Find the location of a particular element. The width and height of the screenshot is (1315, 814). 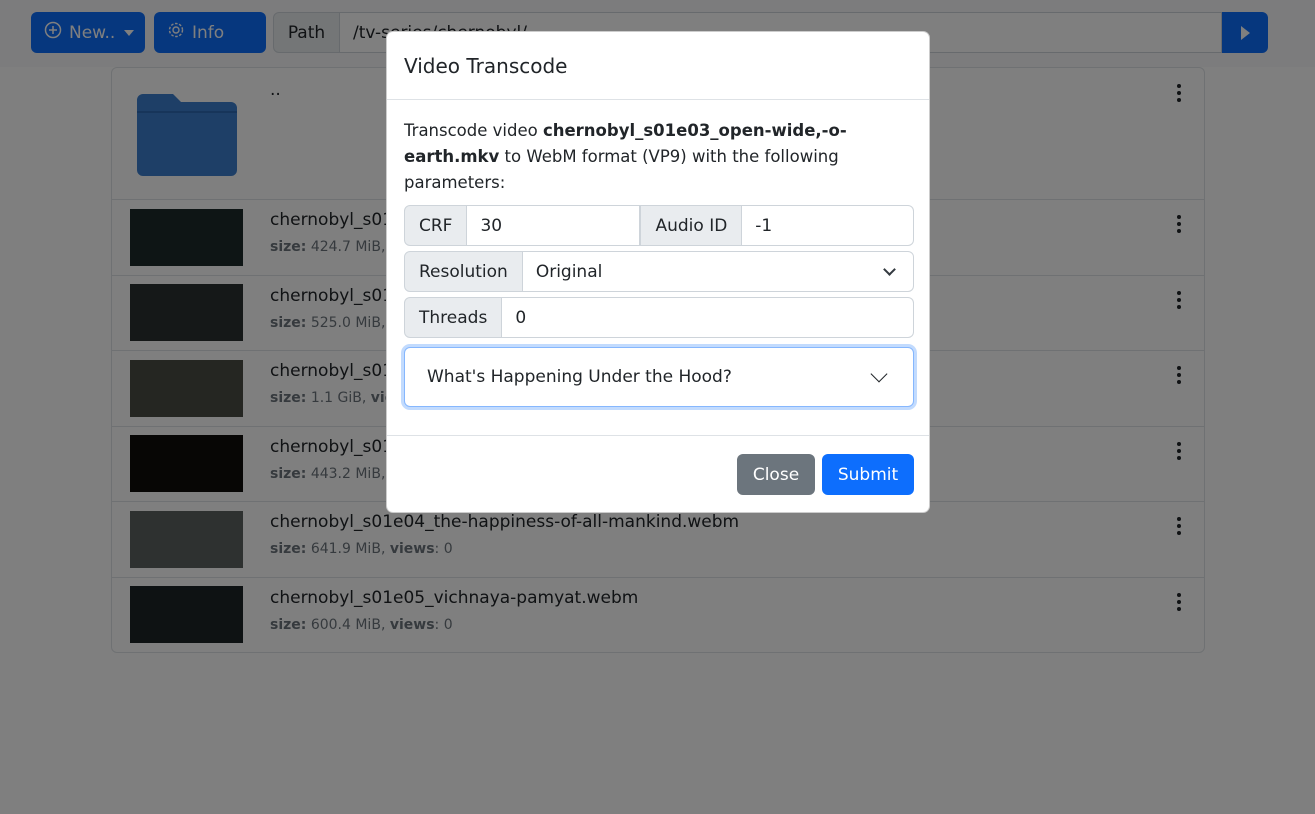

crf-label: CRF is located at coordinates (436, 225).